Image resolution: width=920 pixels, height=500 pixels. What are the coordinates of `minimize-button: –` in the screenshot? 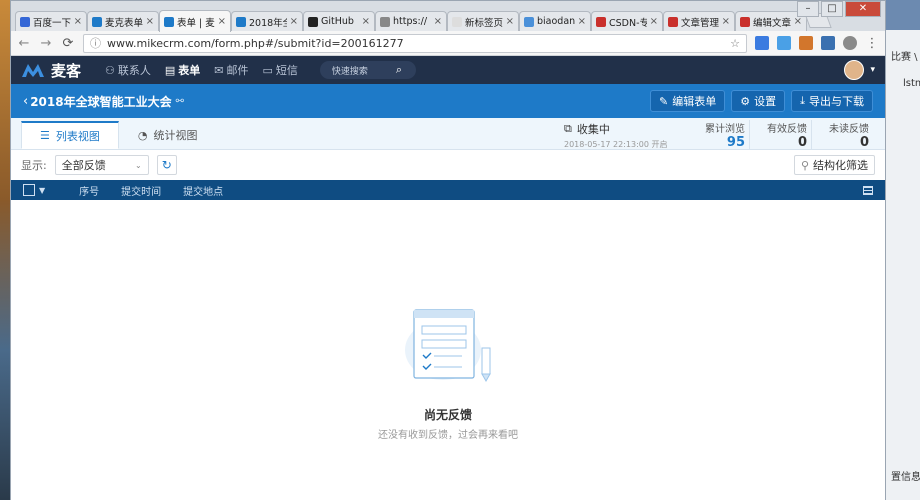 It's located at (808, 9).